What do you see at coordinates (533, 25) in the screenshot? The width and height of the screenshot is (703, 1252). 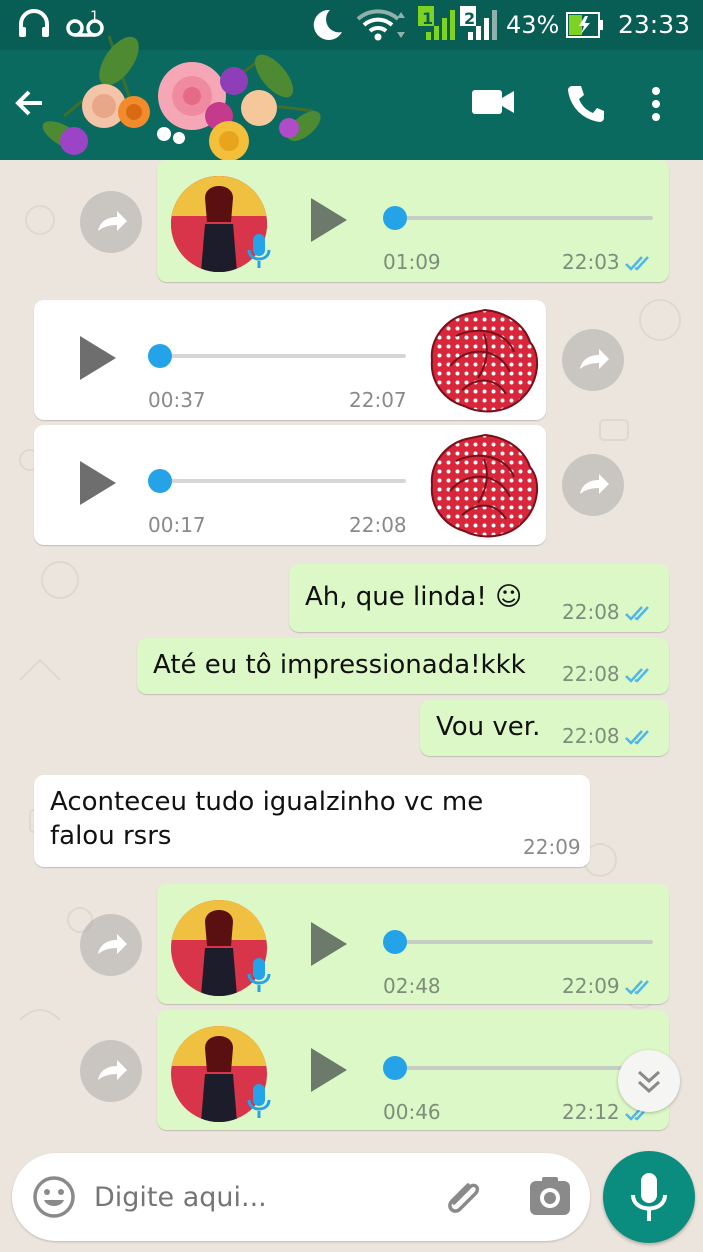 I see `battery-percent: 43%` at bounding box center [533, 25].